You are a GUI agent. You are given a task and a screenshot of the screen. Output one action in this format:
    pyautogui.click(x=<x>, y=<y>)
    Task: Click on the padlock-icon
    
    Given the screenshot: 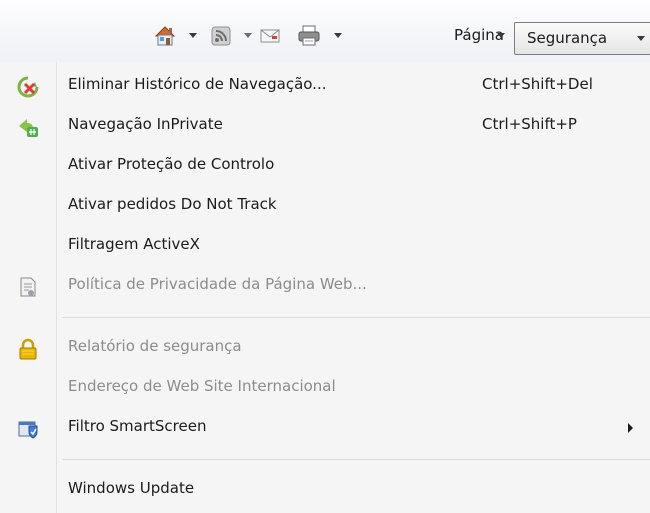 What is the action you would take?
    pyautogui.click(x=28, y=349)
    